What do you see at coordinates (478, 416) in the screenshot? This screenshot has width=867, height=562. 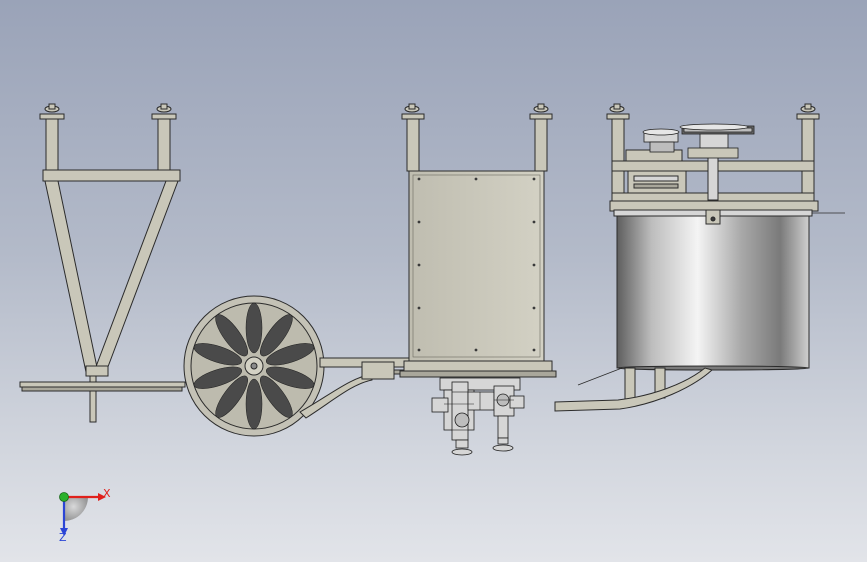 I see `pump-assembly` at bounding box center [478, 416].